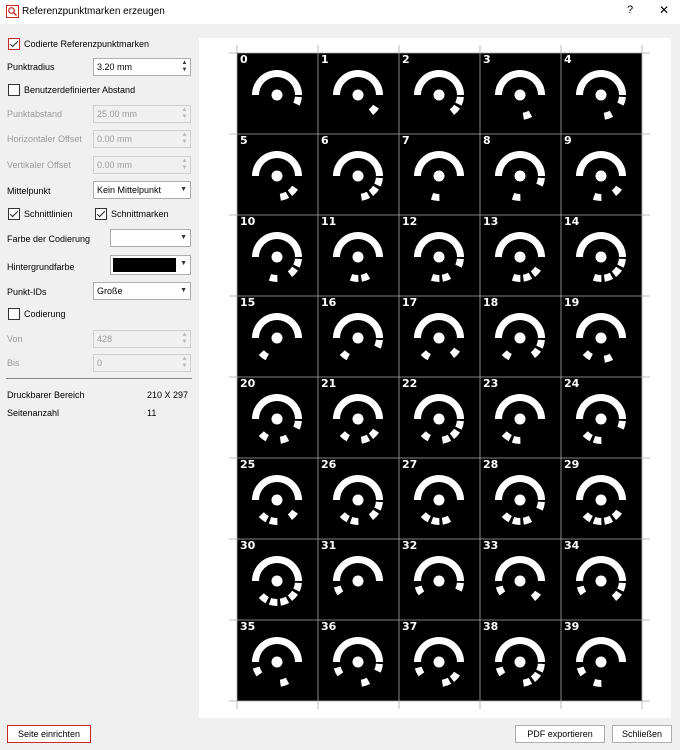 This screenshot has width=680, height=750. What do you see at coordinates (247, 302) in the screenshot?
I see `marker-id-label: 15` at bounding box center [247, 302].